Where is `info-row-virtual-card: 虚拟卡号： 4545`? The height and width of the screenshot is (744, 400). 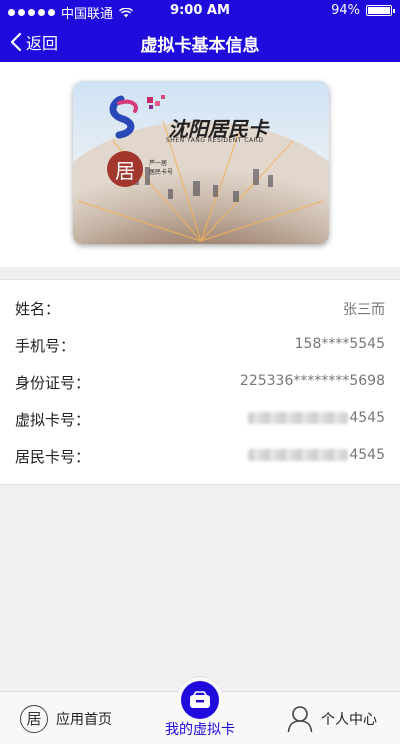
info-row-virtual-card: 虚拟卡号： 4545 is located at coordinates (200, 418).